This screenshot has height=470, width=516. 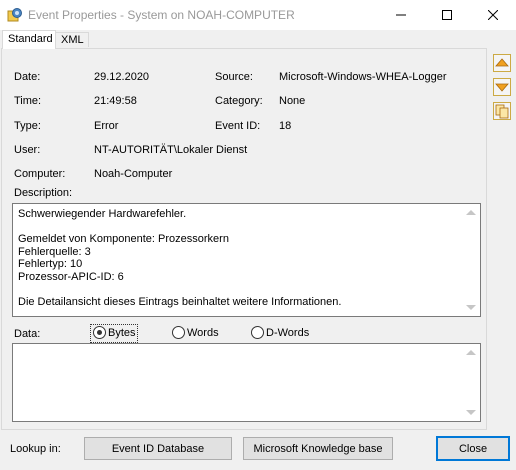 I want to click on data-scroll-down-arrow-icon, so click(x=471, y=412).